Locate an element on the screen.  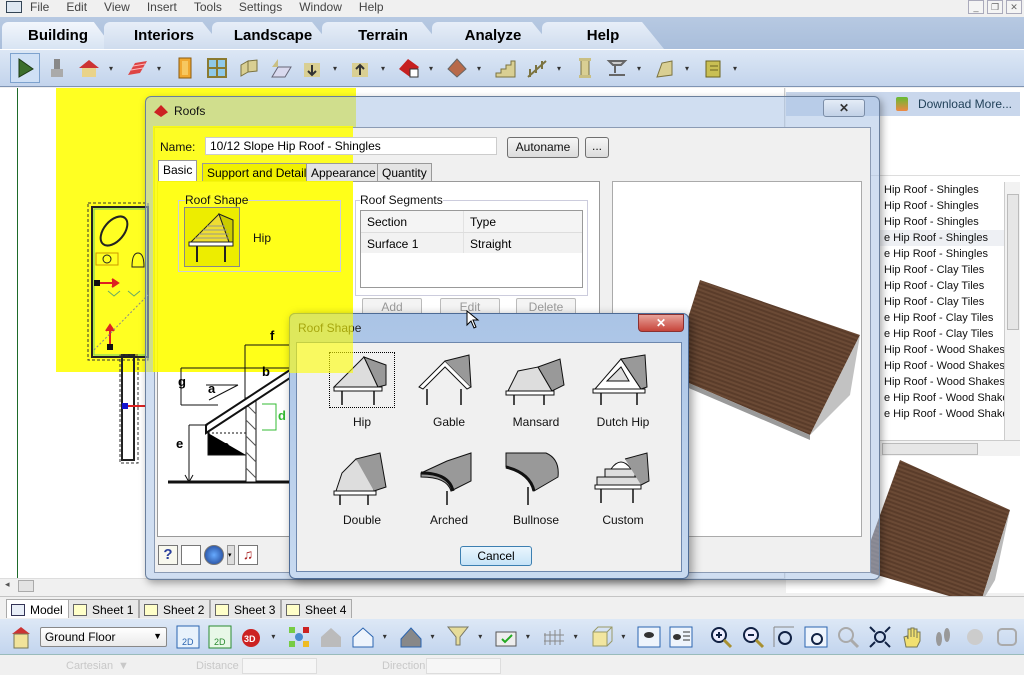
railing-dropdown: ▾ is located at coordinates (559, 68).